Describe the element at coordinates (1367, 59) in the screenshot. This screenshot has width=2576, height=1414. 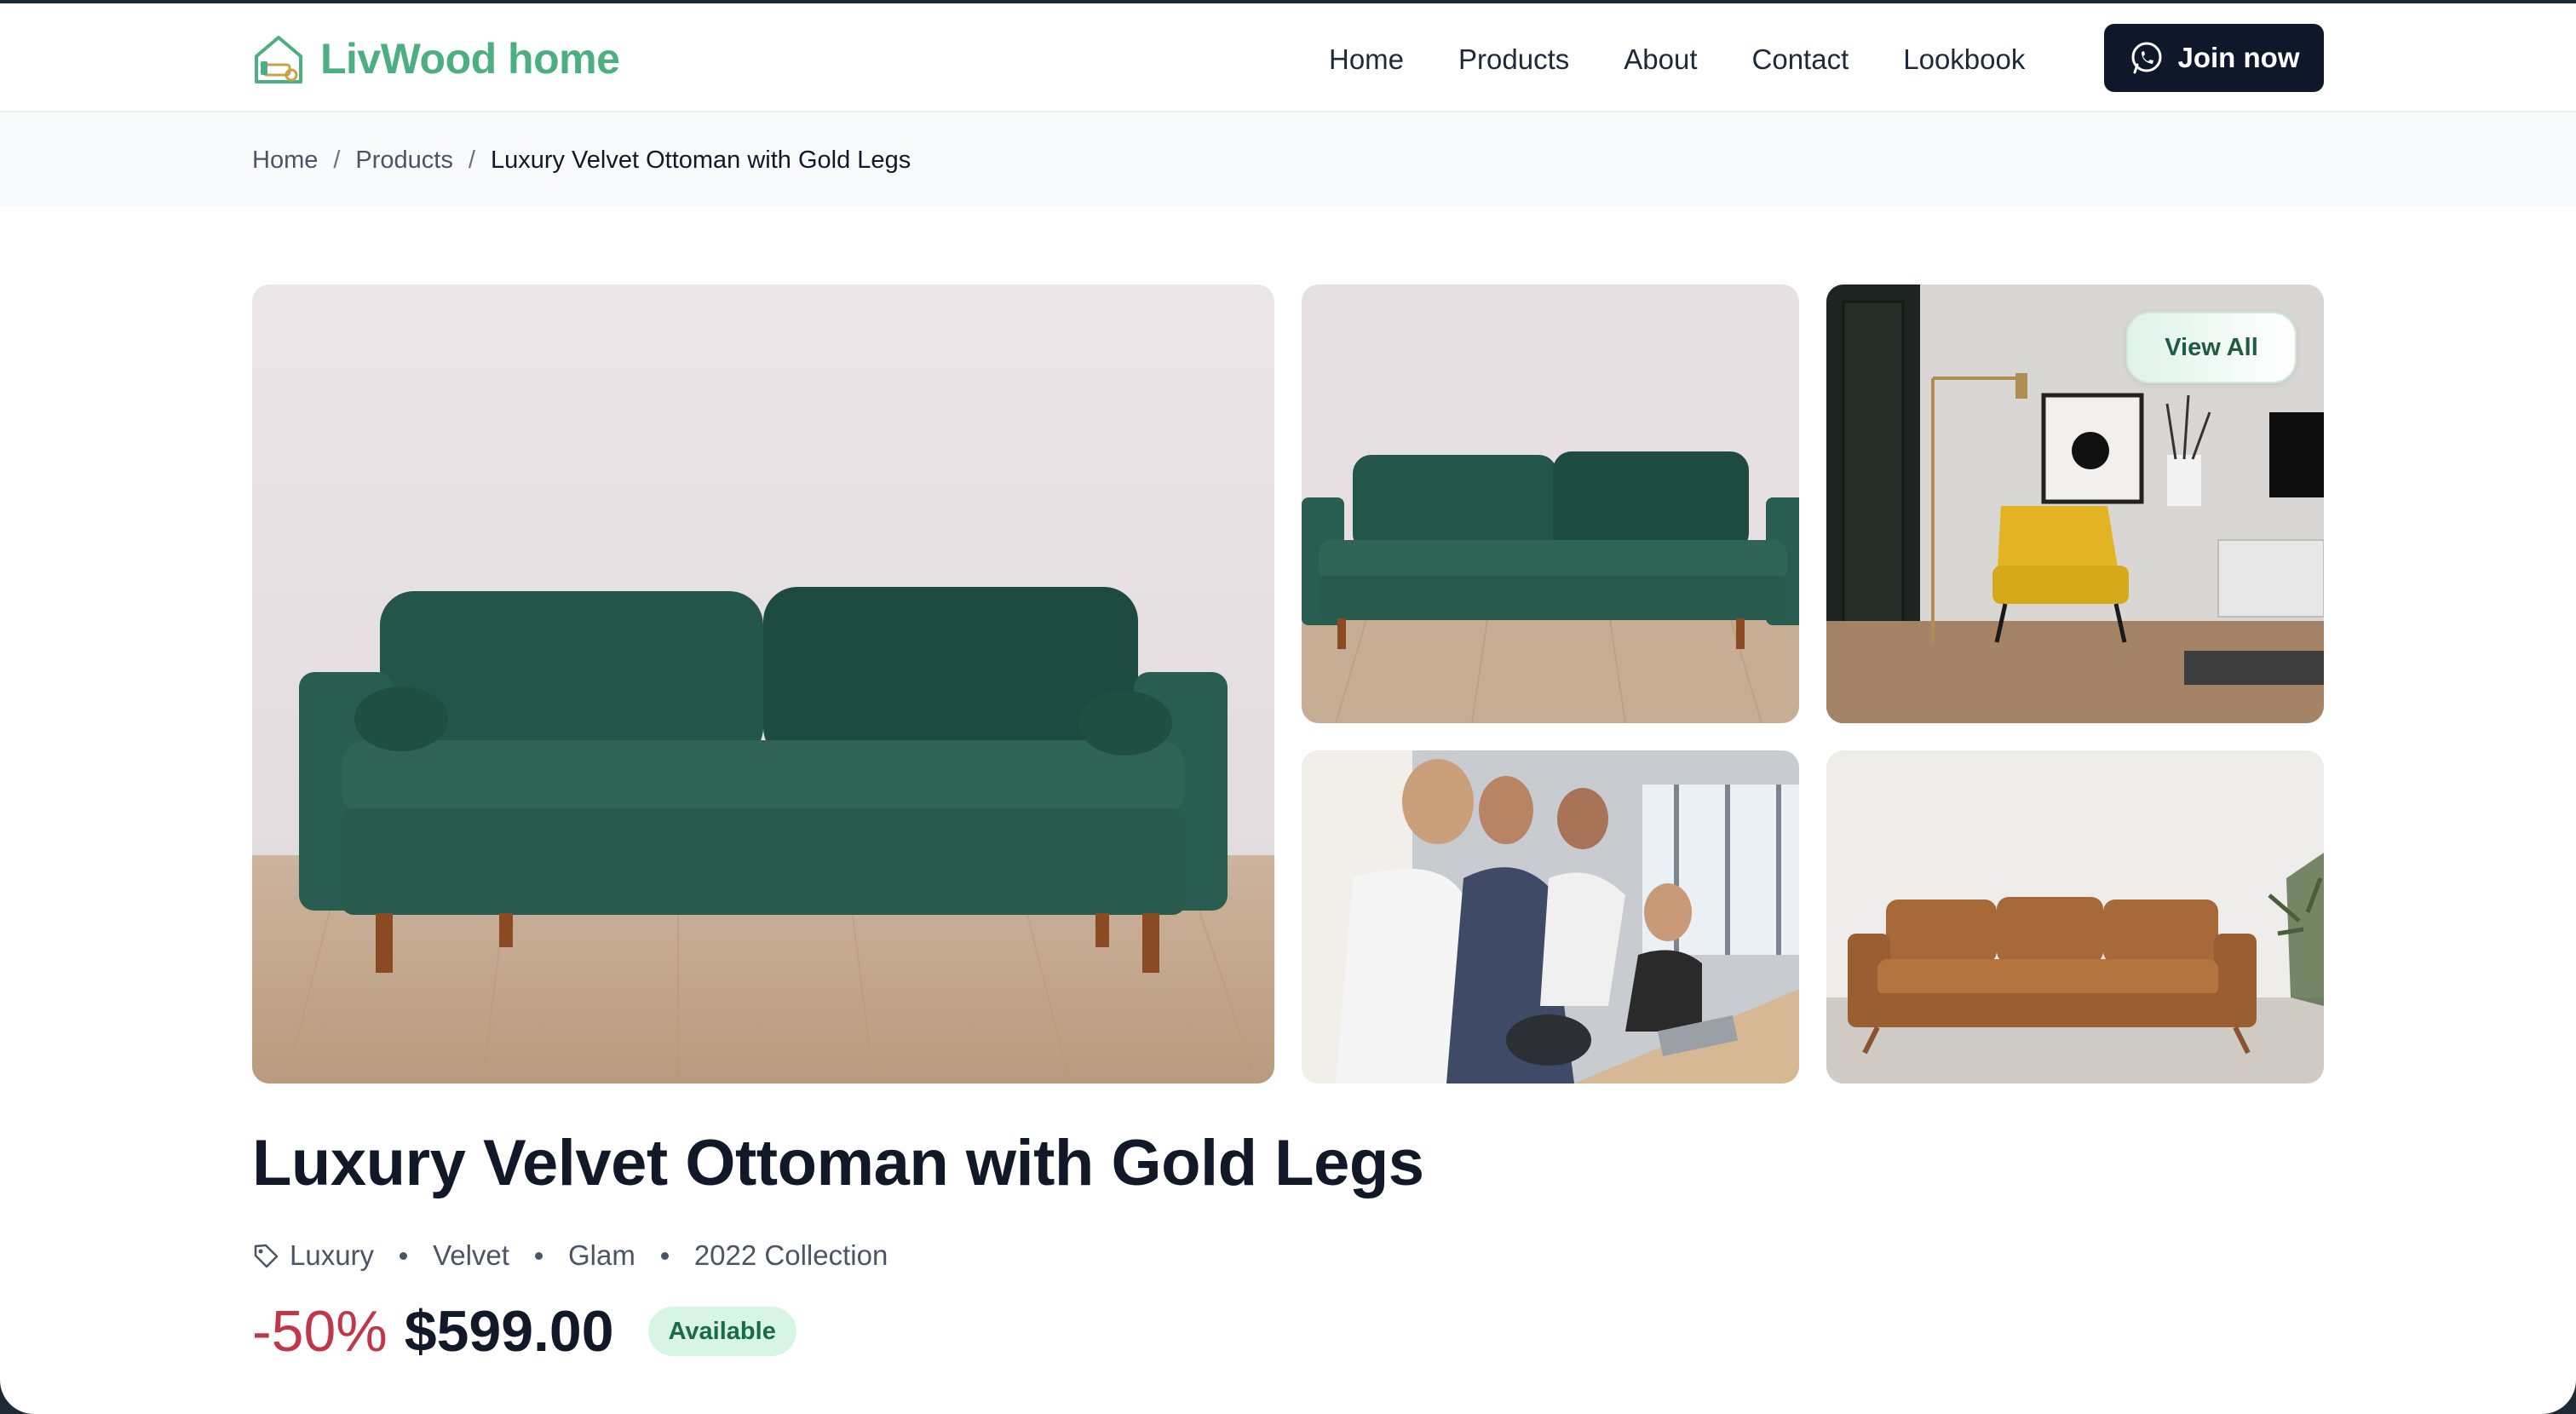
I see `nav-home: Home` at that location.